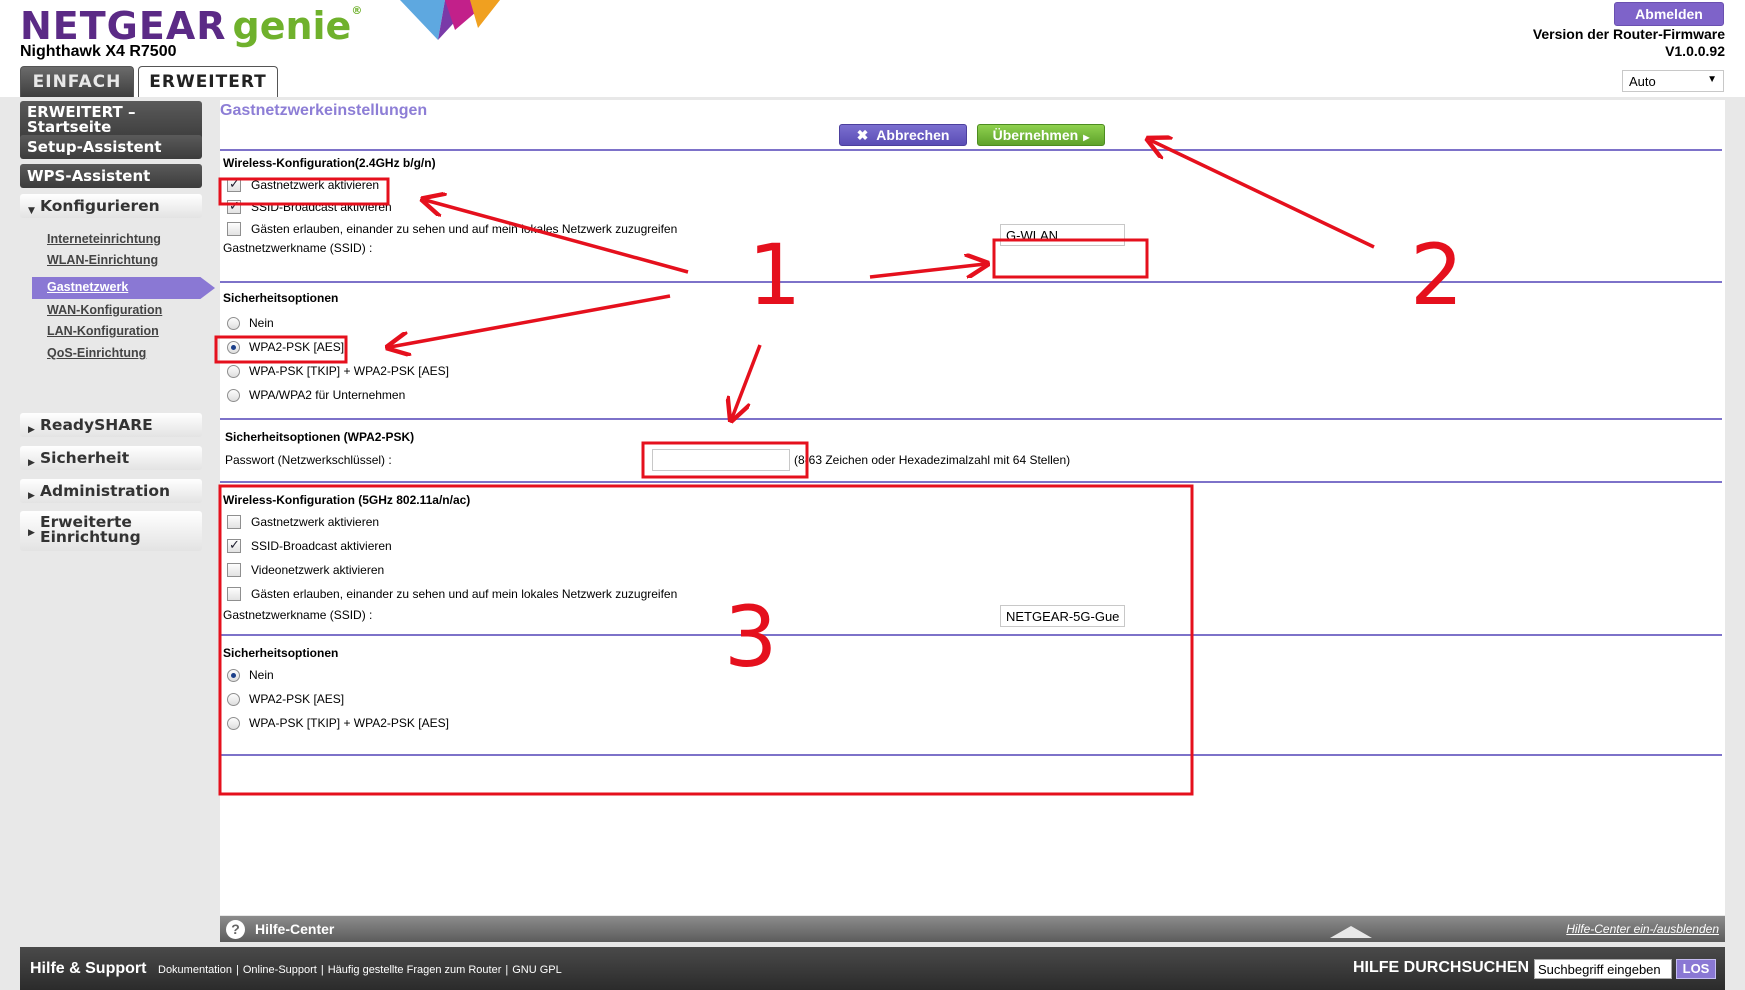  What do you see at coordinates (327, 395) in the screenshot?
I see `radio-label: WPA/WPA2 für Unternehmen` at bounding box center [327, 395].